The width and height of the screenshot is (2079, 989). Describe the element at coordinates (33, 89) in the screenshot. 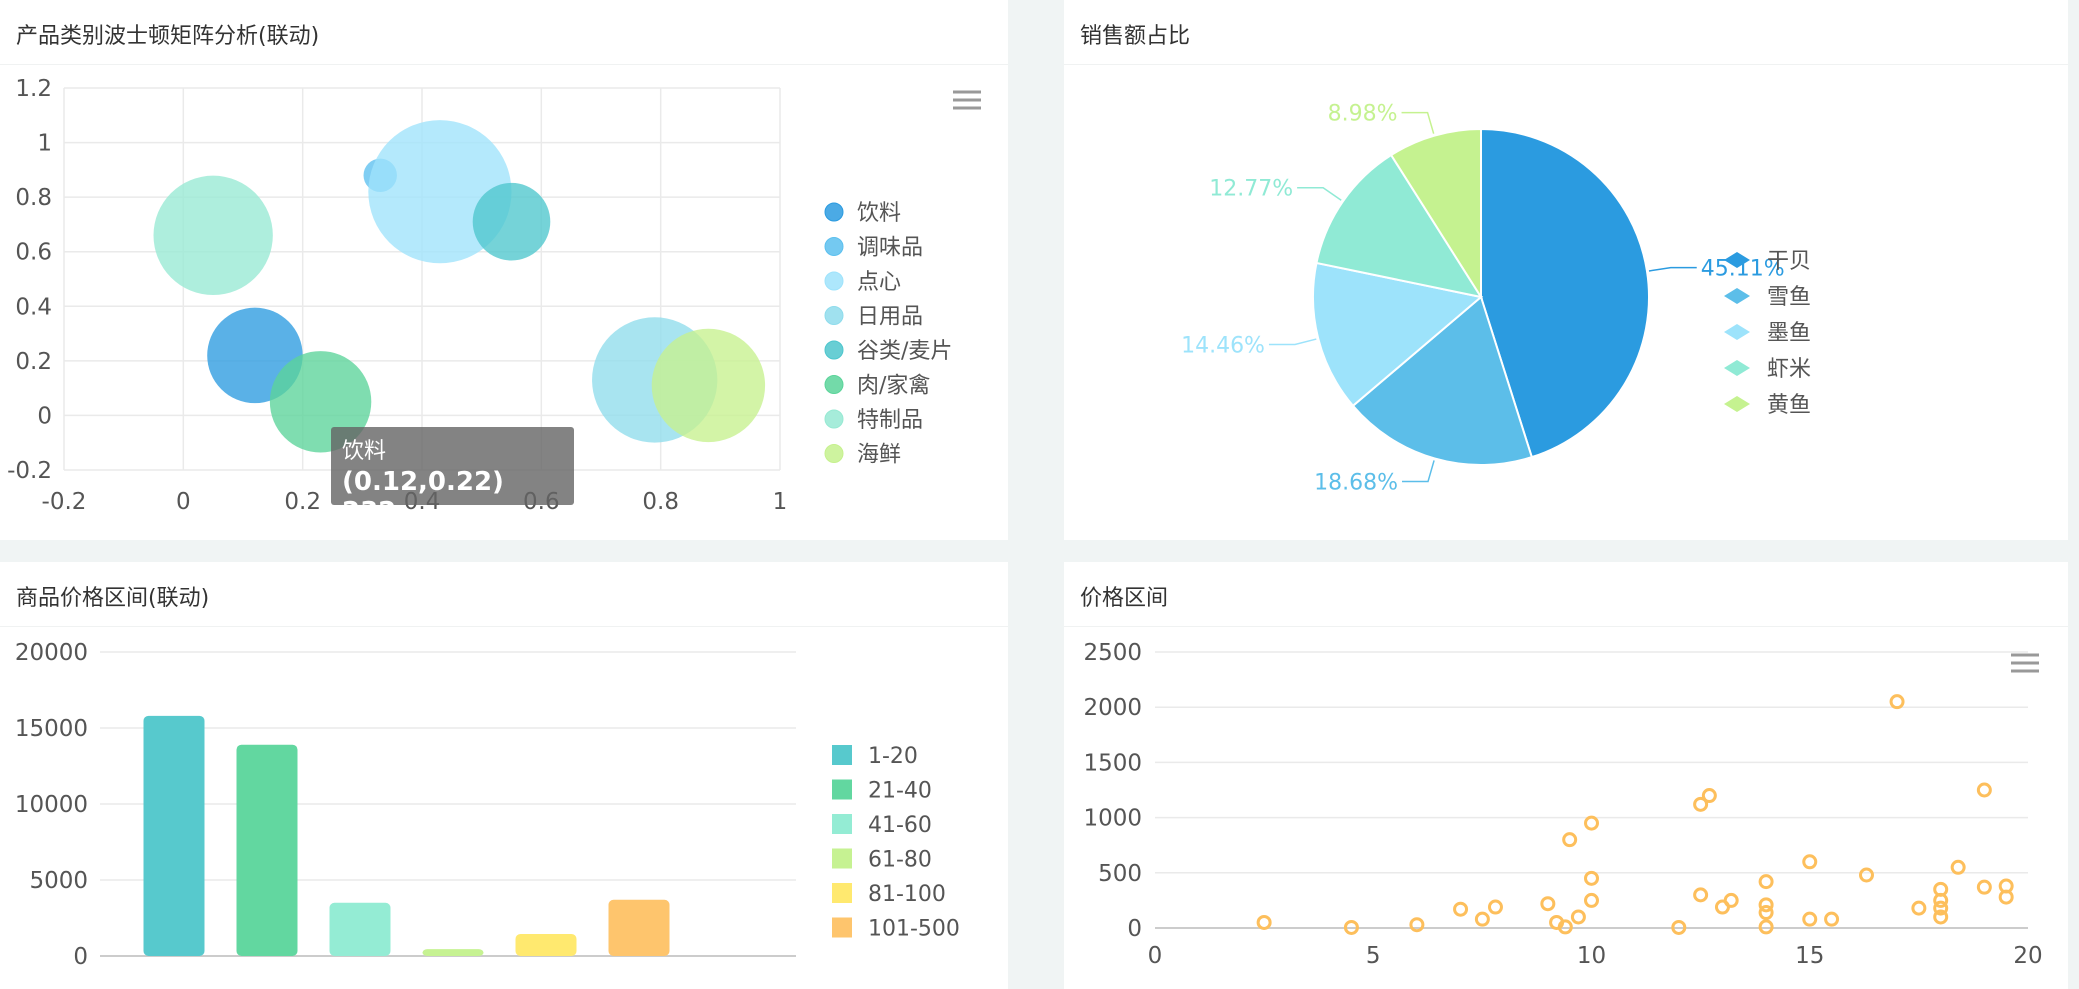

I see `y-tick-label: 1.2` at that location.